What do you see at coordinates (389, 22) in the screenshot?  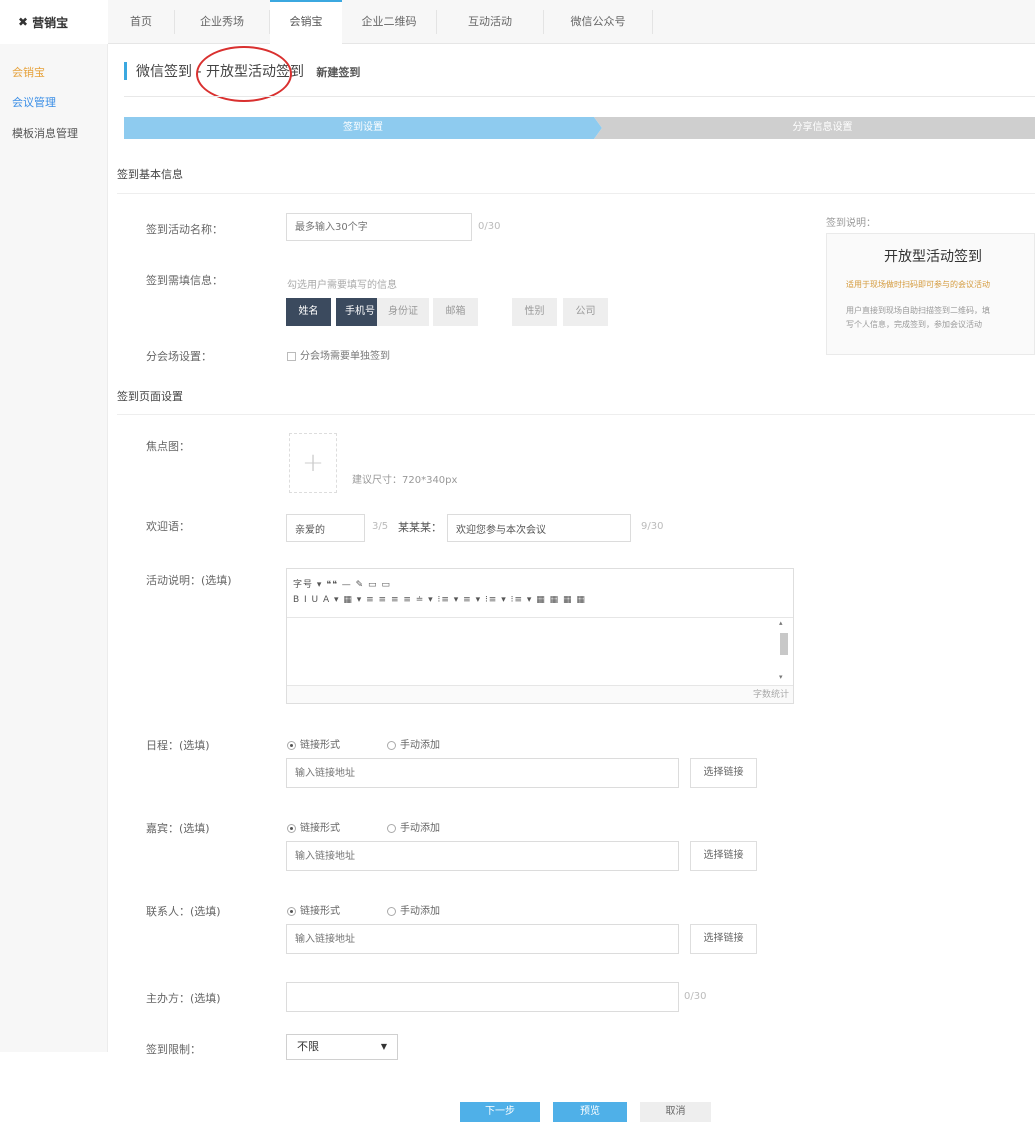 I see `tab-company-qrcode: 企业二维码` at bounding box center [389, 22].